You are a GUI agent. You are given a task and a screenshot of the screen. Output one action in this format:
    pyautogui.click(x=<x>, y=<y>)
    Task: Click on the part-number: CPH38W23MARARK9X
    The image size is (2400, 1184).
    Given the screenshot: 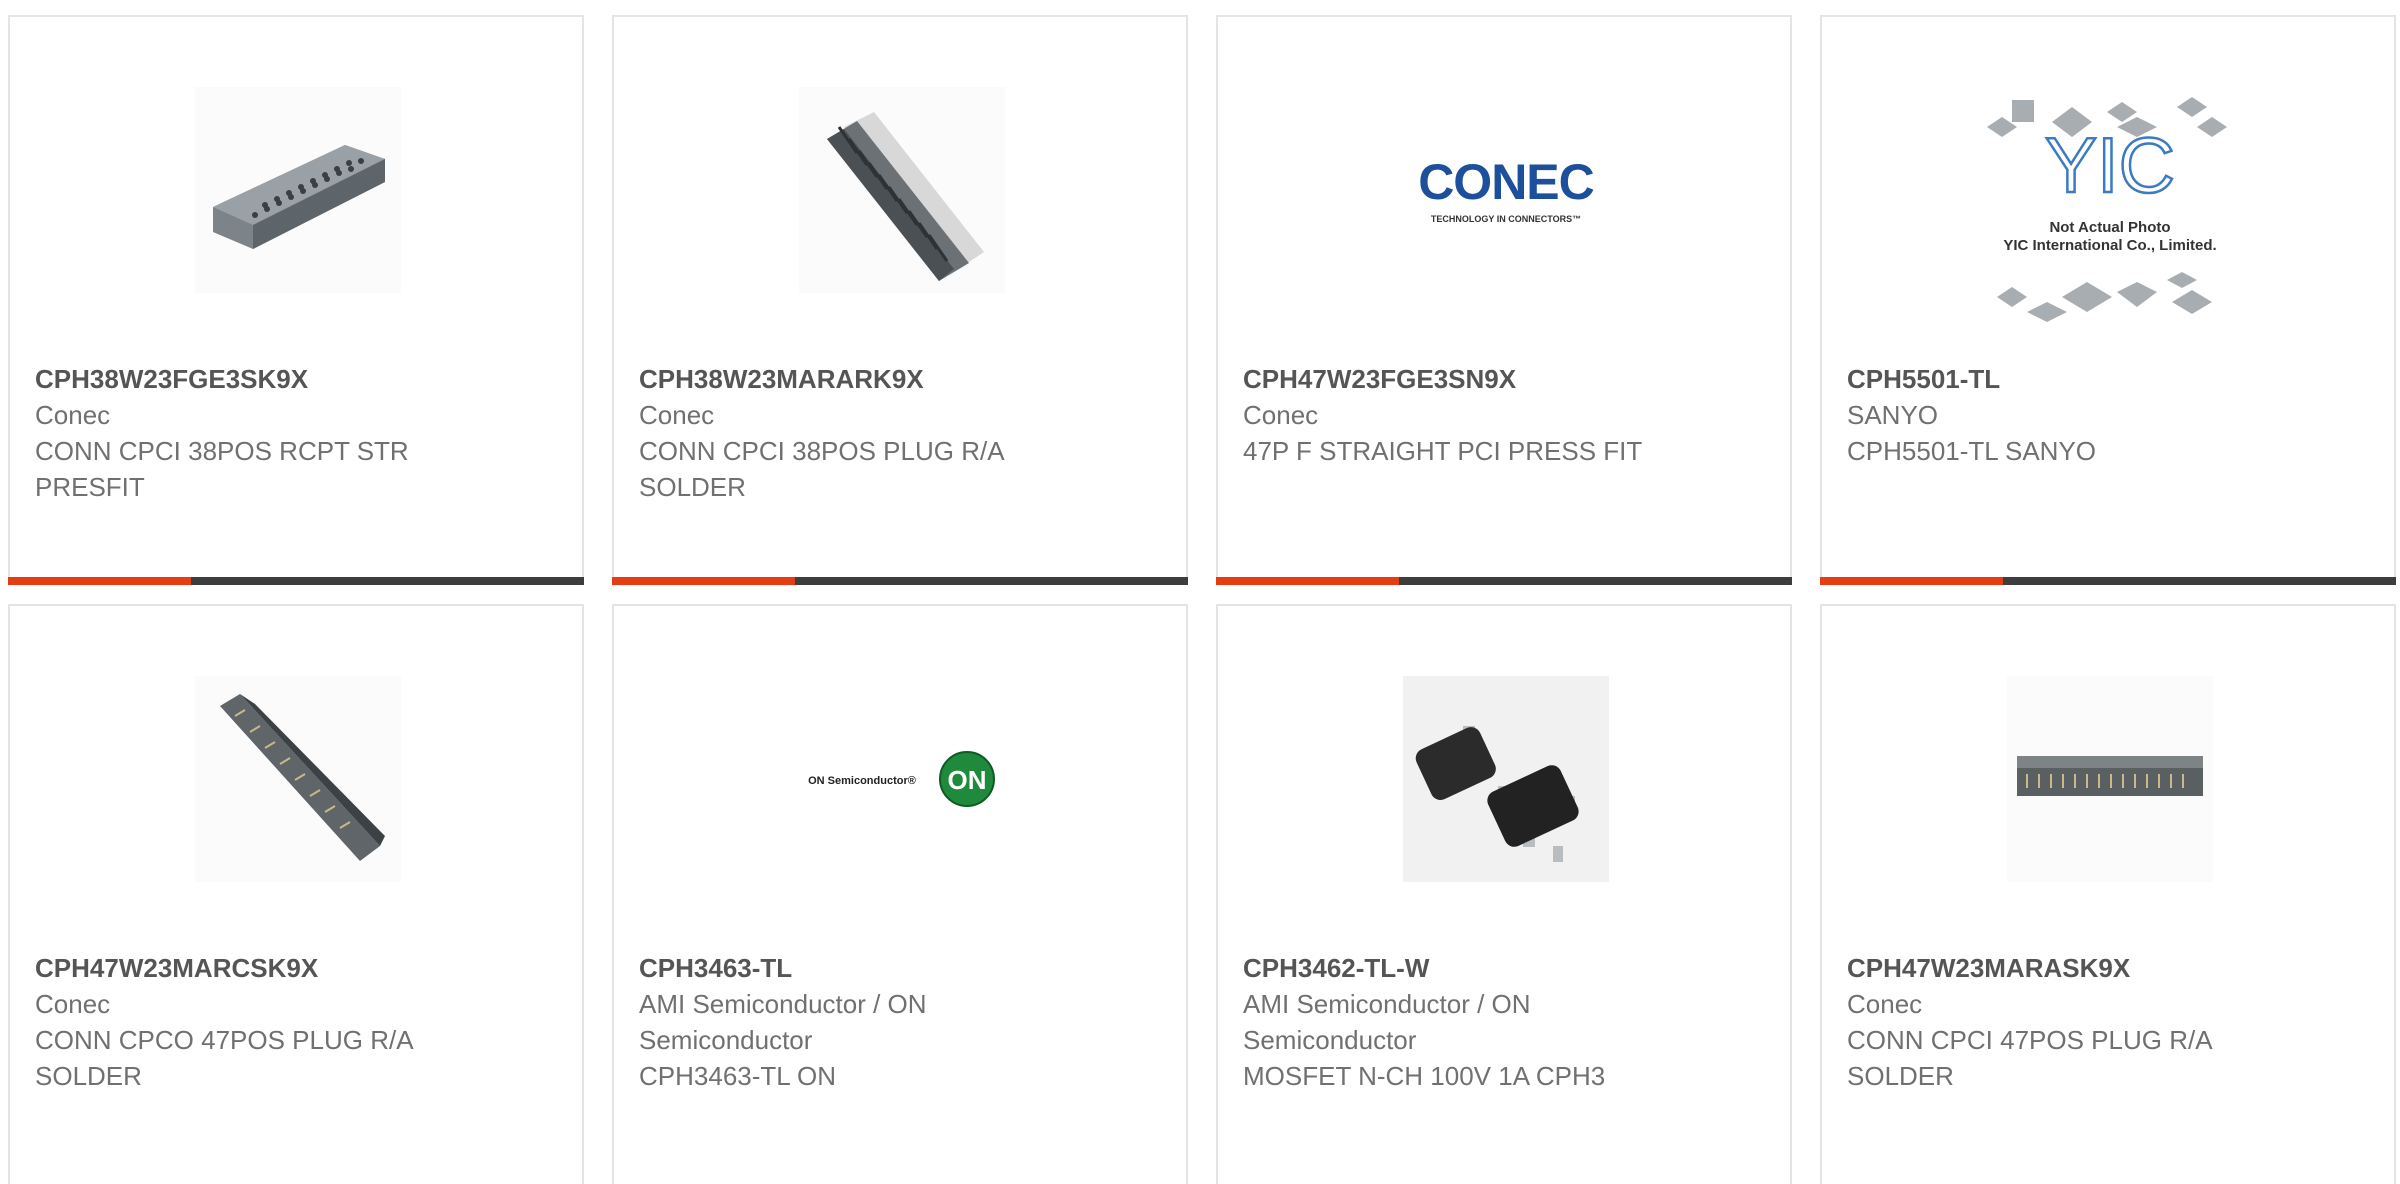 What is the action you would take?
    pyautogui.click(x=902, y=379)
    